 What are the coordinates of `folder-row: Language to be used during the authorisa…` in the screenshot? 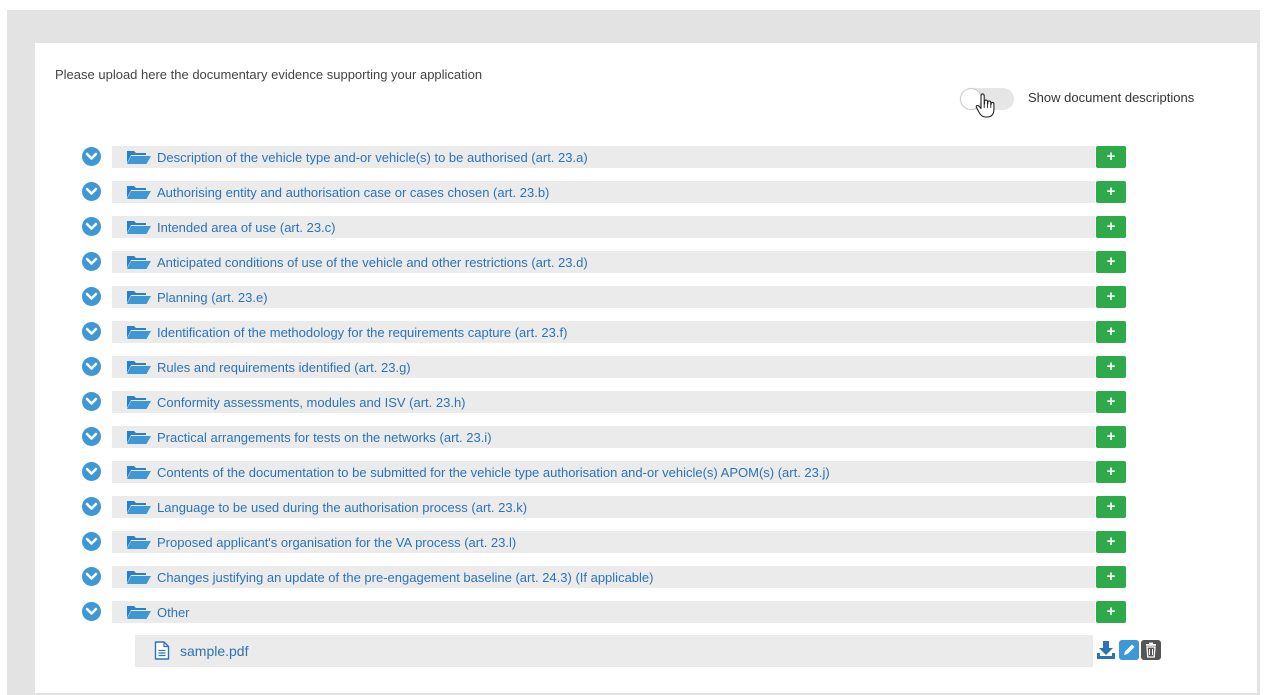 It's located at (585, 507).